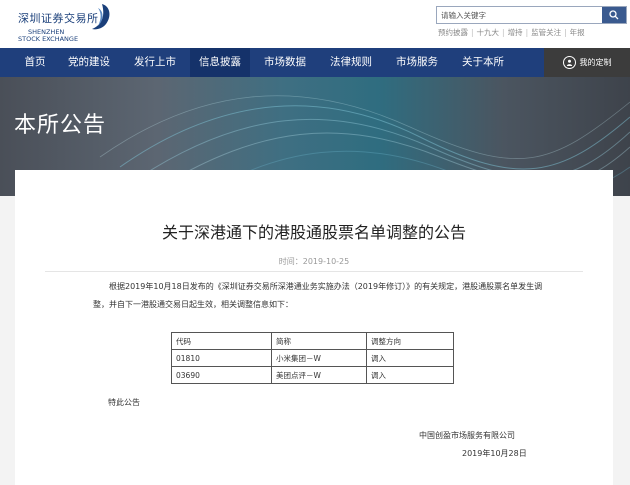 This screenshot has height=485, width=630. I want to click on quick-link-annual-report: 年报, so click(577, 32).